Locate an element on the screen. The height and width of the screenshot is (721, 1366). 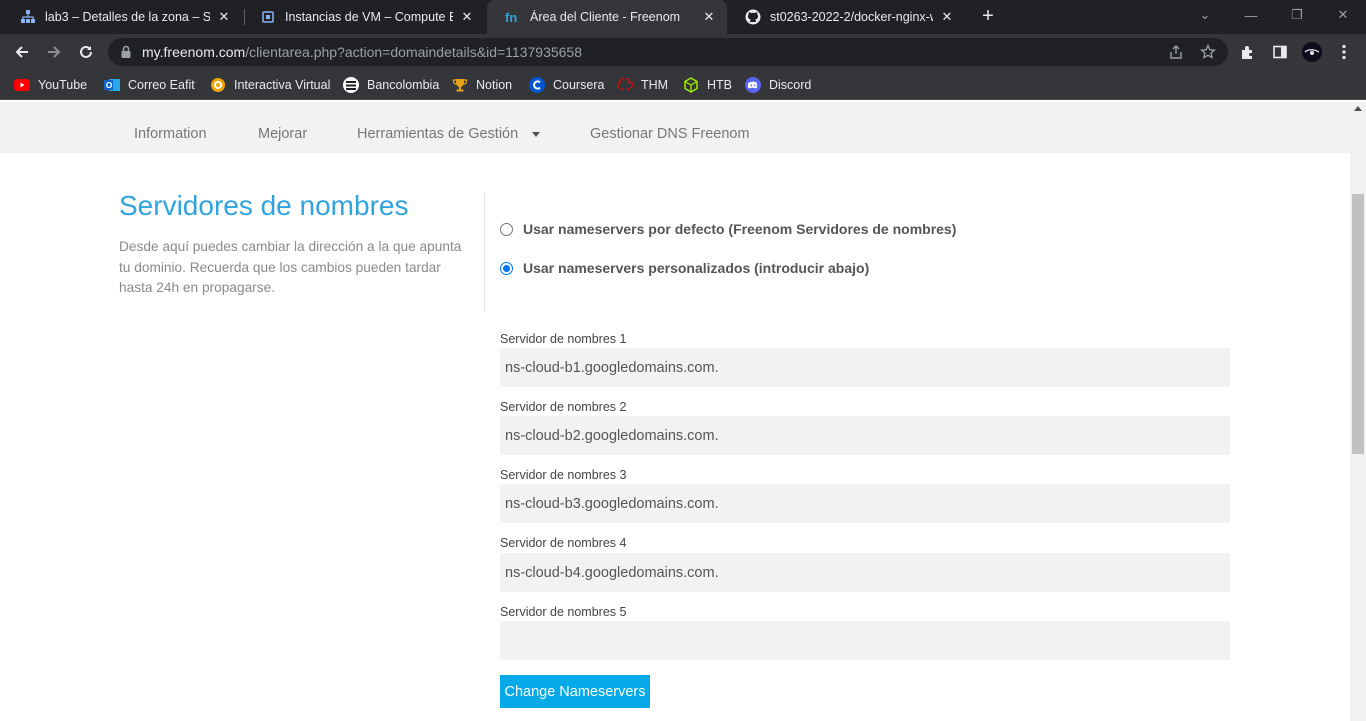
network-icon is located at coordinates (28, 17).